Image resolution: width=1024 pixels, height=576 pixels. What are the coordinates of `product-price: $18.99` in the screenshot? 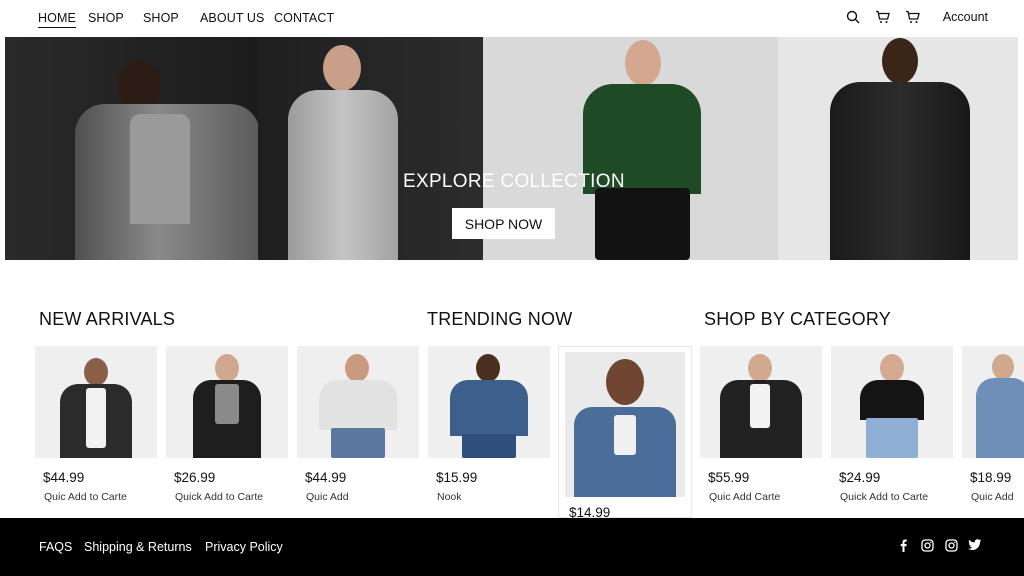 It's located at (991, 477).